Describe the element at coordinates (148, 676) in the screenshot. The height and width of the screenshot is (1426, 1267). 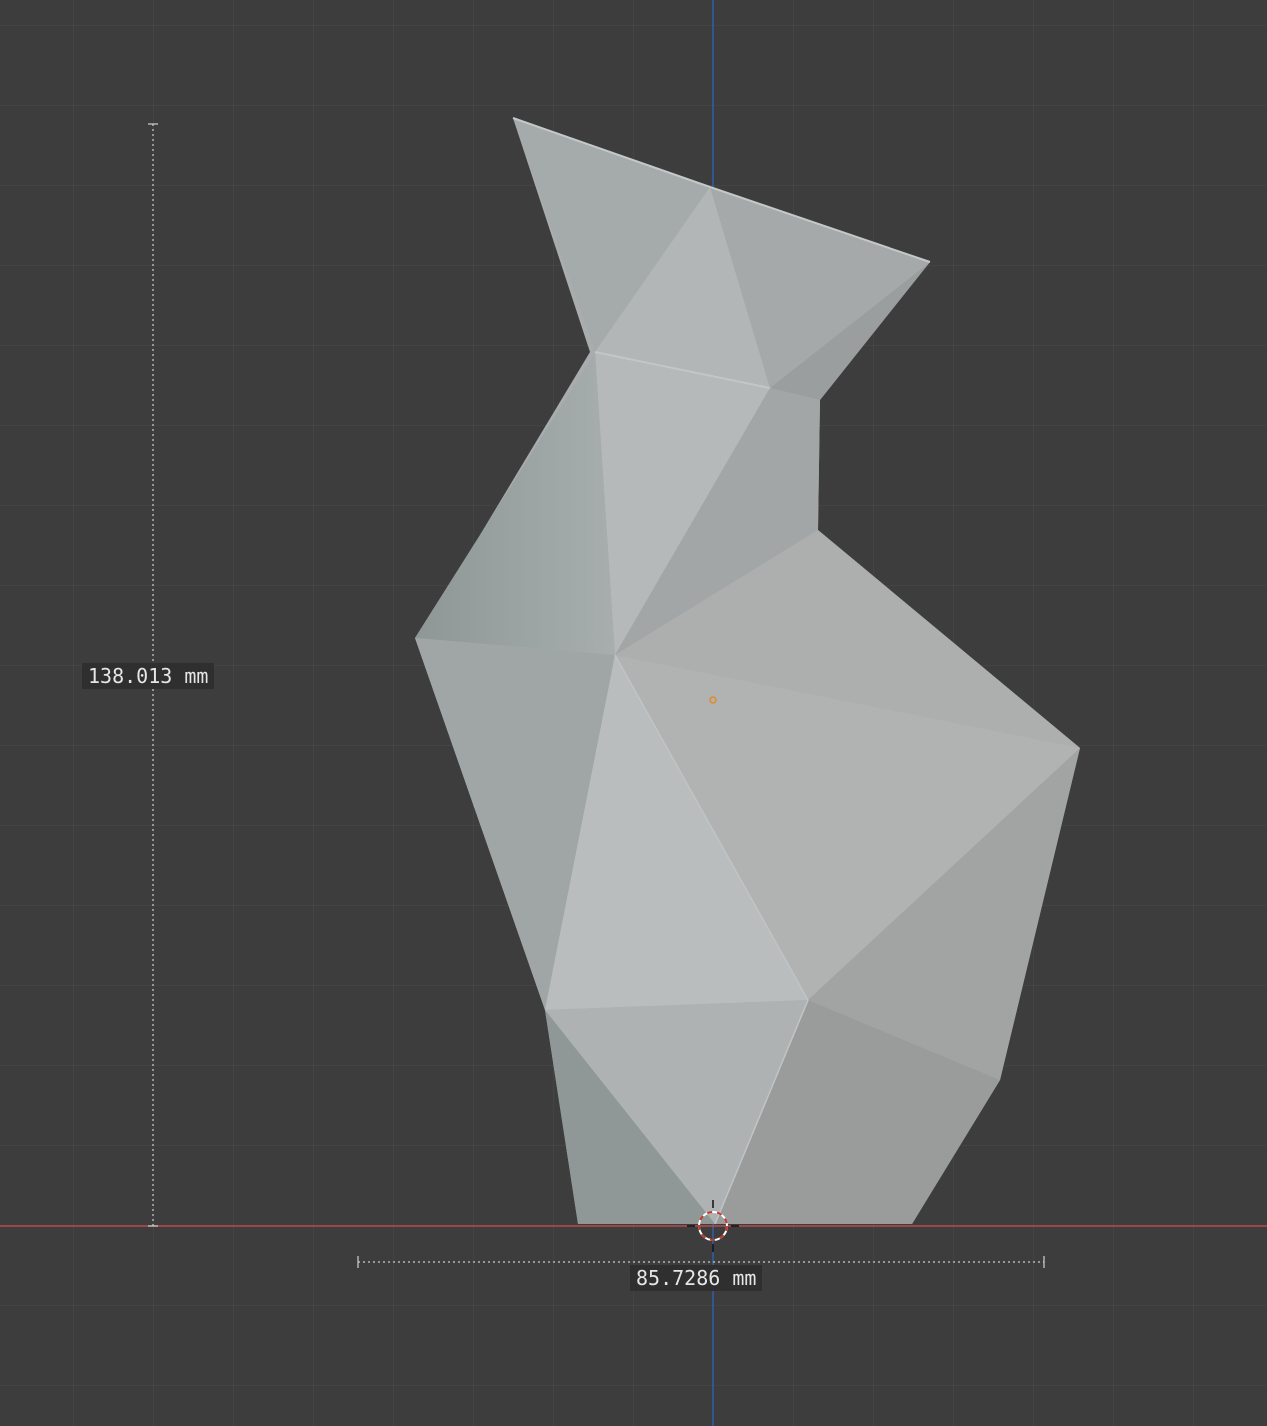
I see `height-measurement-label: 138.013 mm` at that location.